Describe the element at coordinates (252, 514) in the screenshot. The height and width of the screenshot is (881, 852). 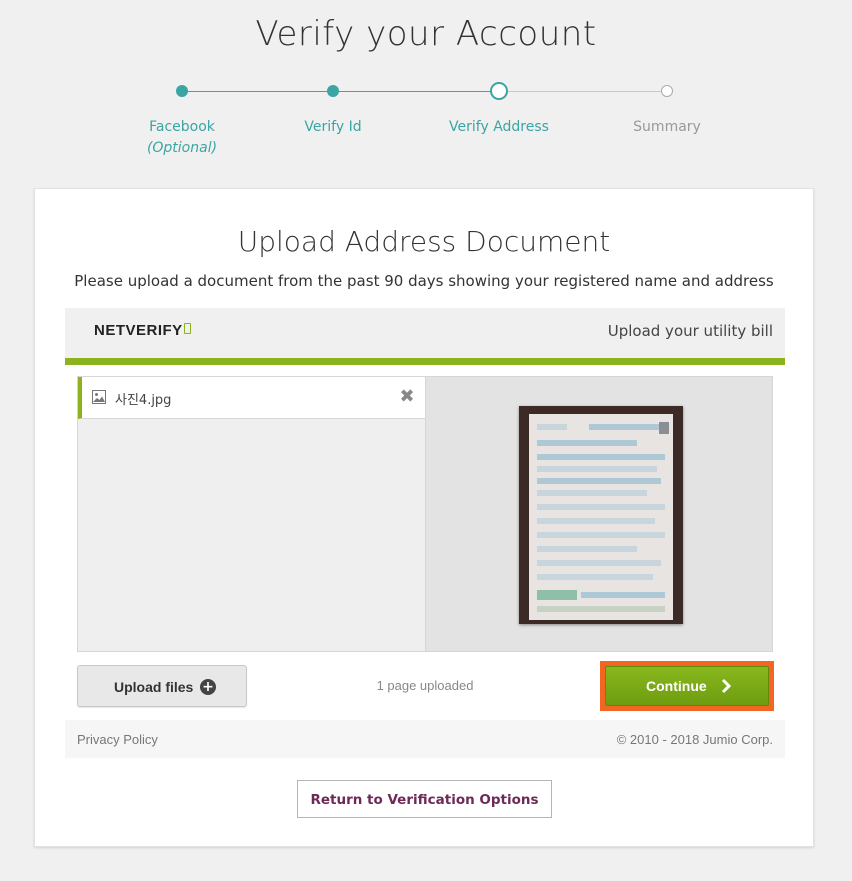
I see `file-list: 사진4.jpg ✖` at that location.